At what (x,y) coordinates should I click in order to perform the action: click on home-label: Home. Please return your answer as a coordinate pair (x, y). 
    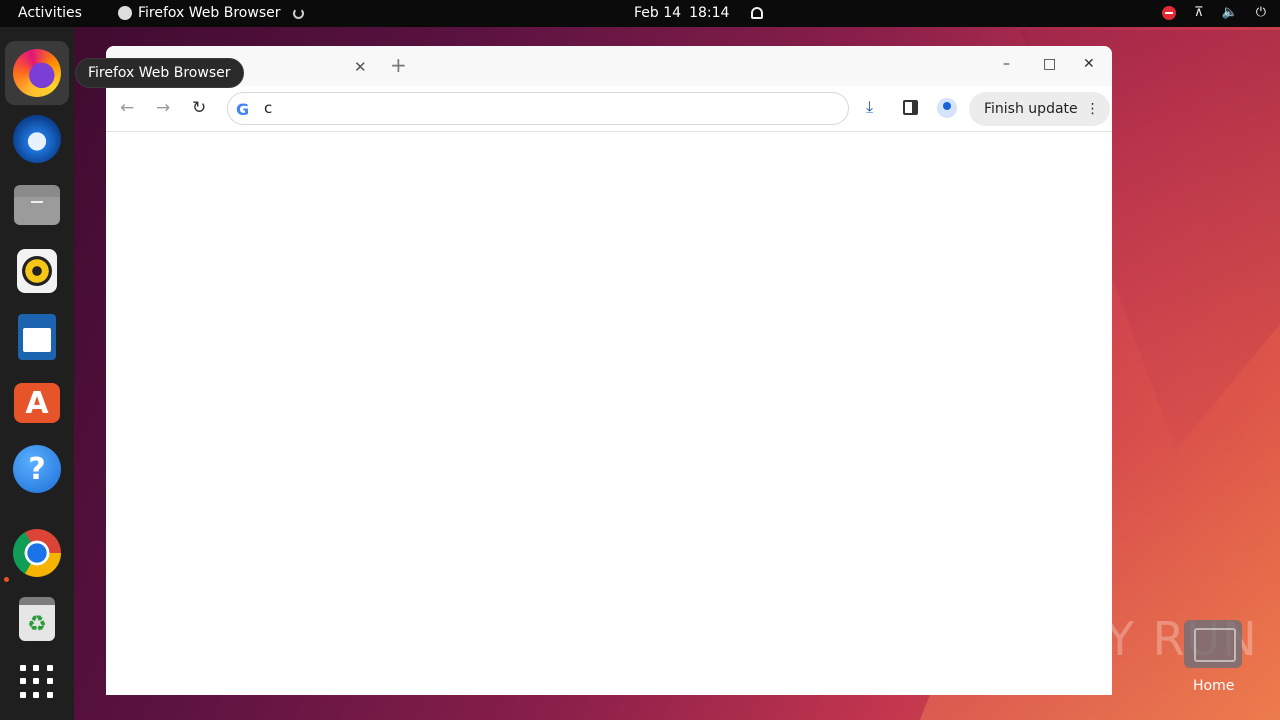
    Looking at the image, I should click on (1214, 686).